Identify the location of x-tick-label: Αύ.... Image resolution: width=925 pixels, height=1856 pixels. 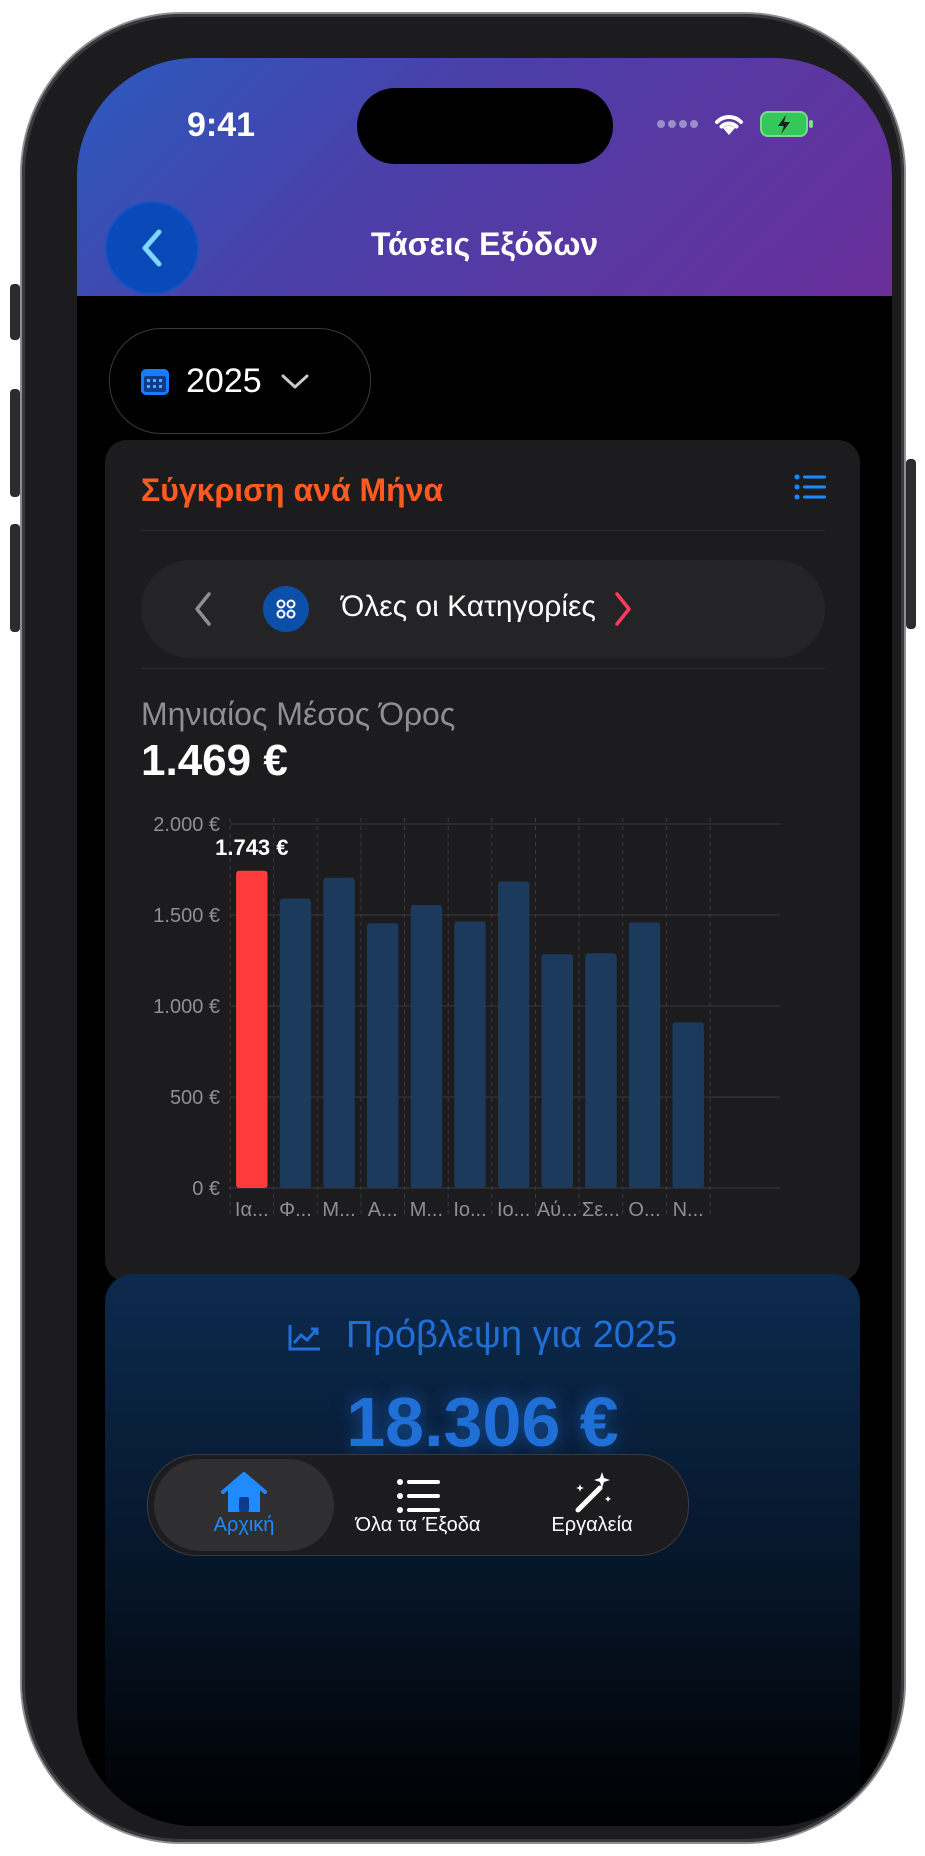
(557, 1210).